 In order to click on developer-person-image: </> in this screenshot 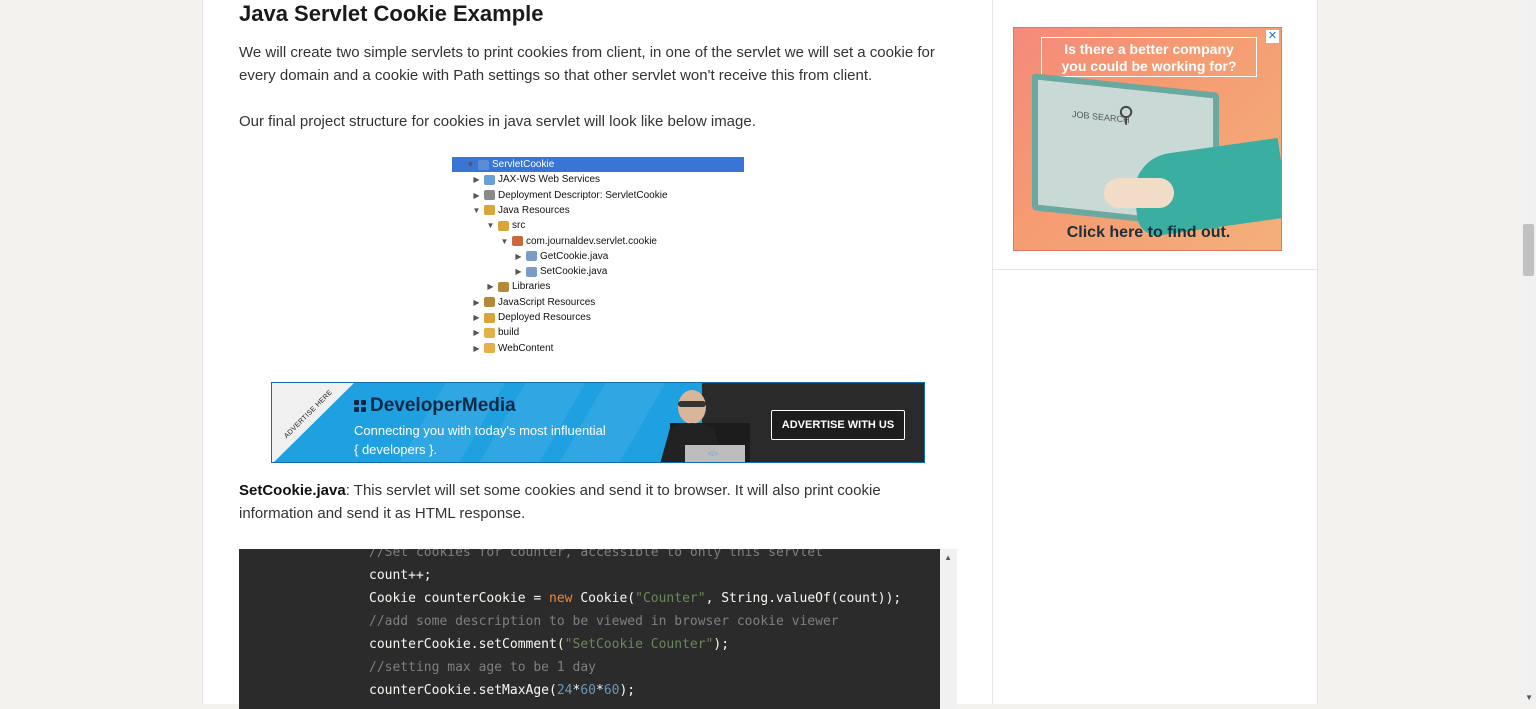, I will do `click(705, 426)`.